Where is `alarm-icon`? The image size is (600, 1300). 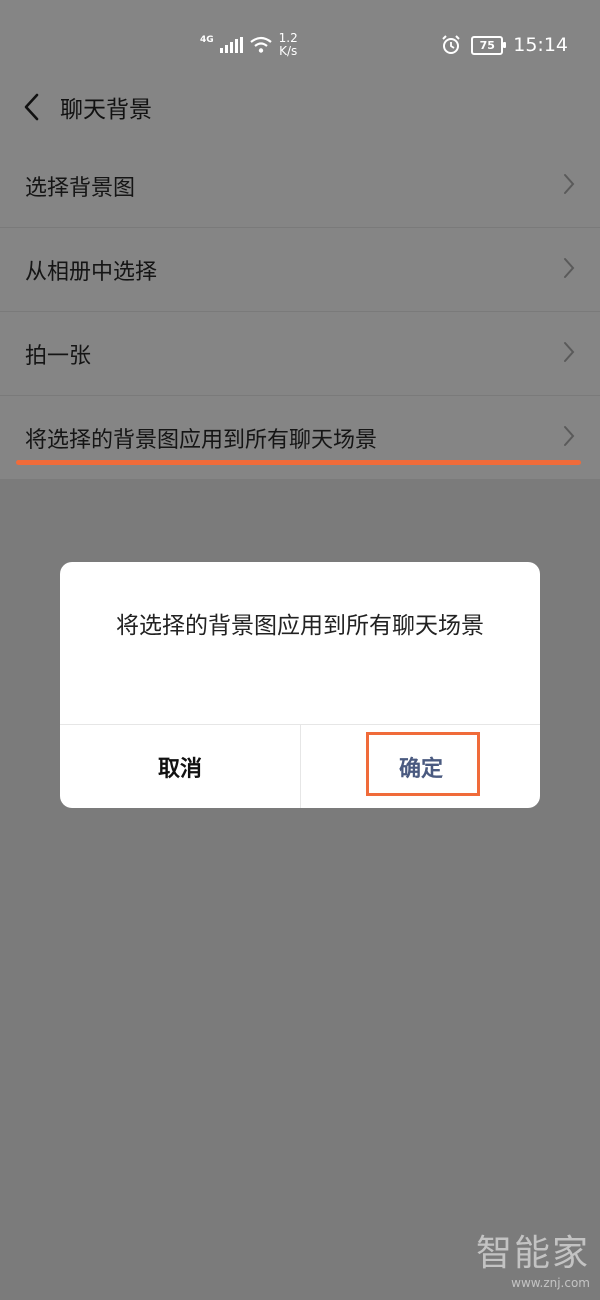 alarm-icon is located at coordinates (451, 44).